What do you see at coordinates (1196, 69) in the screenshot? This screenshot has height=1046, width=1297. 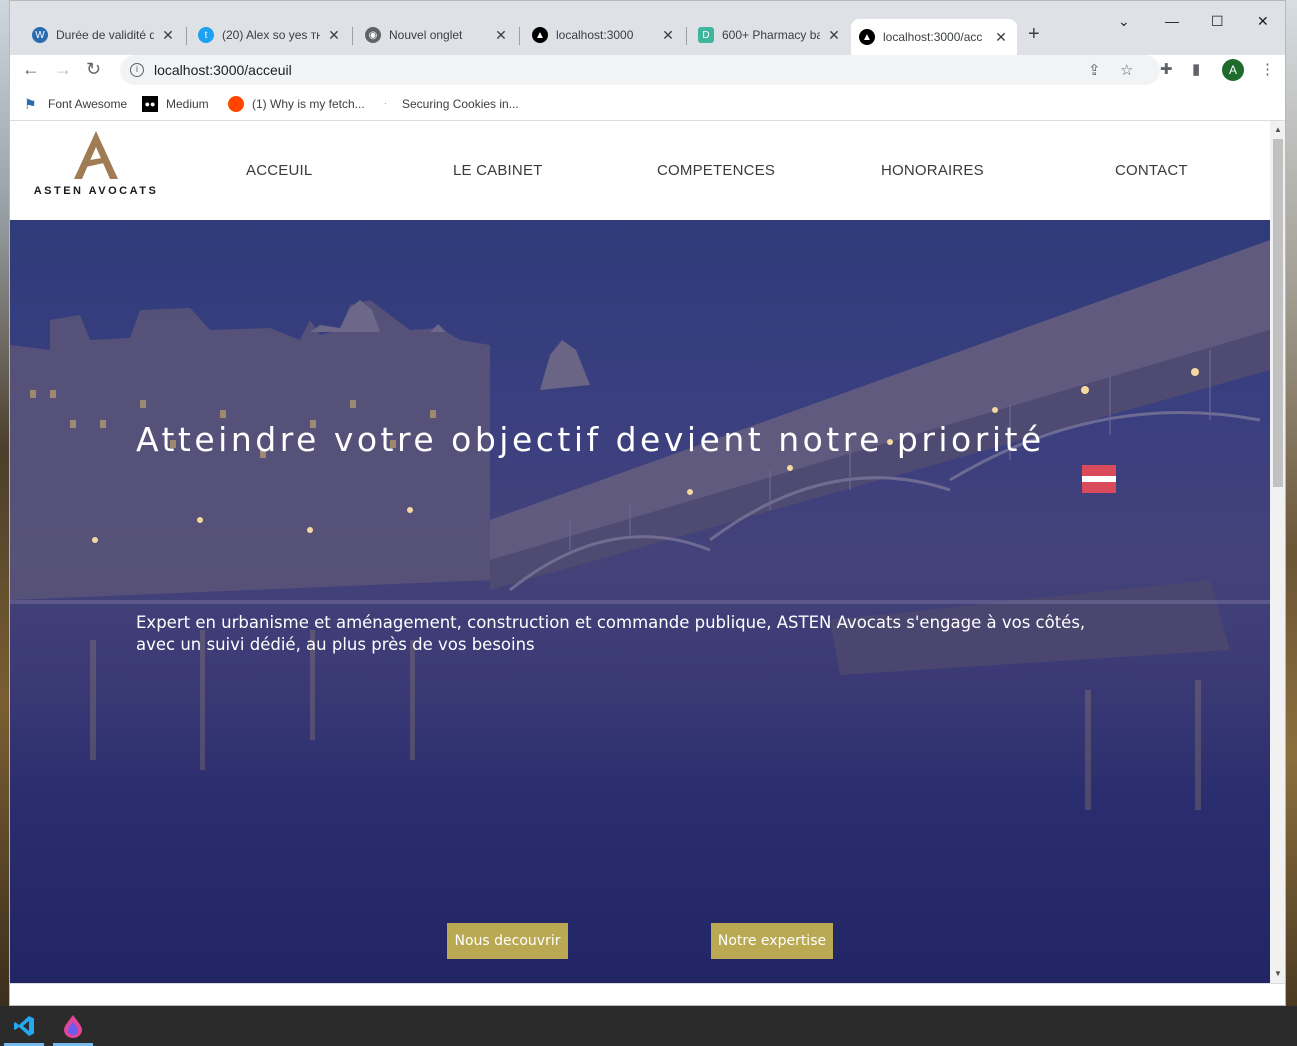 I see `sidepanel-icon: ▮` at bounding box center [1196, 69].